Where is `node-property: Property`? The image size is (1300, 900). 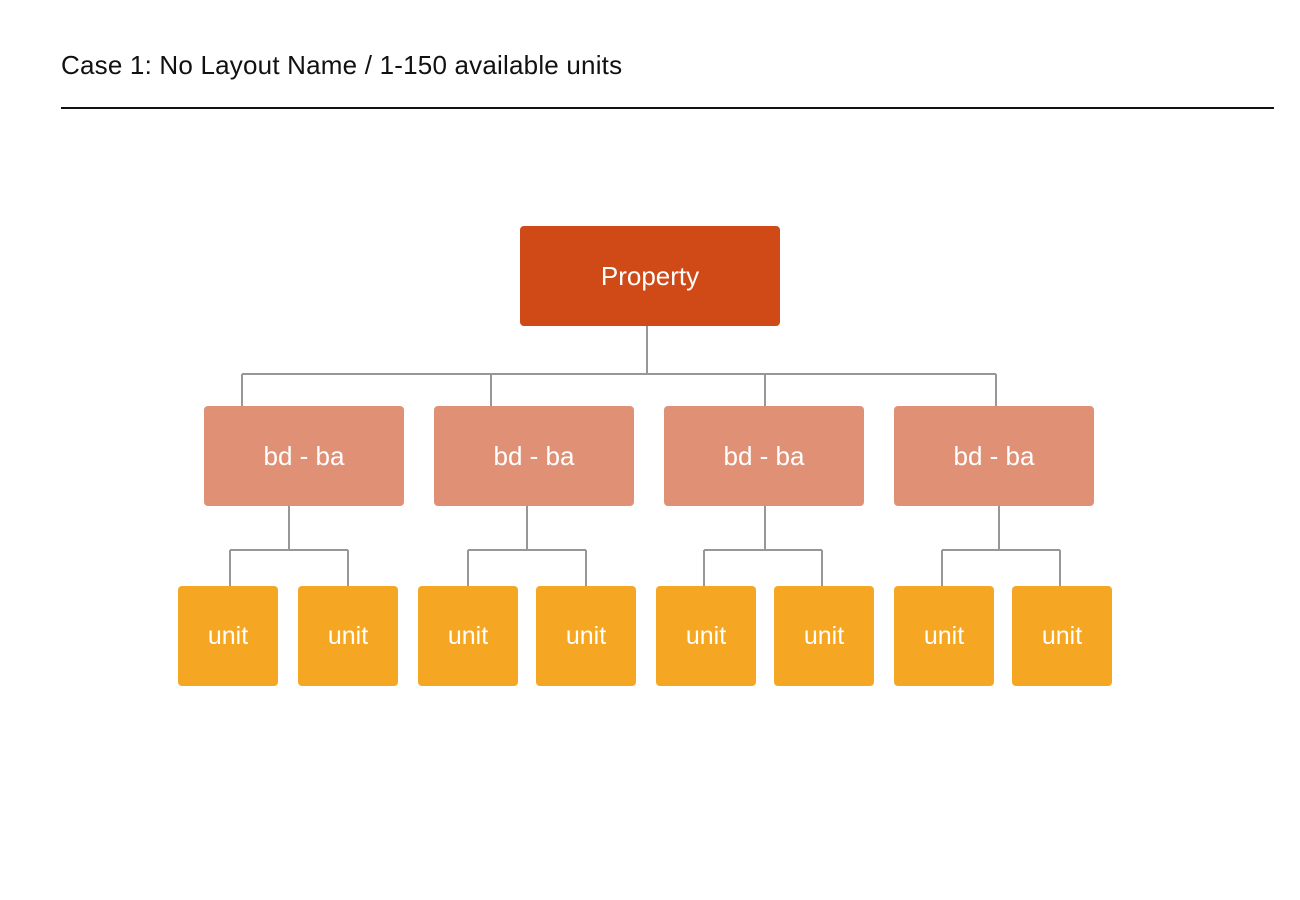
node-property: Property is located at coordinates (650, 276).